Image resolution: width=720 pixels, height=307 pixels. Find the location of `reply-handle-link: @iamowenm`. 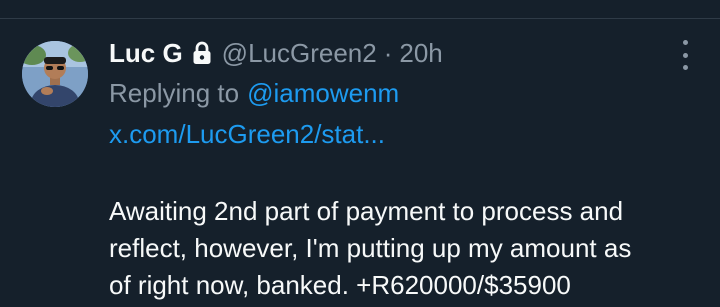

reply-handle-link: @iamowenm is located at coordinates (323, 93).